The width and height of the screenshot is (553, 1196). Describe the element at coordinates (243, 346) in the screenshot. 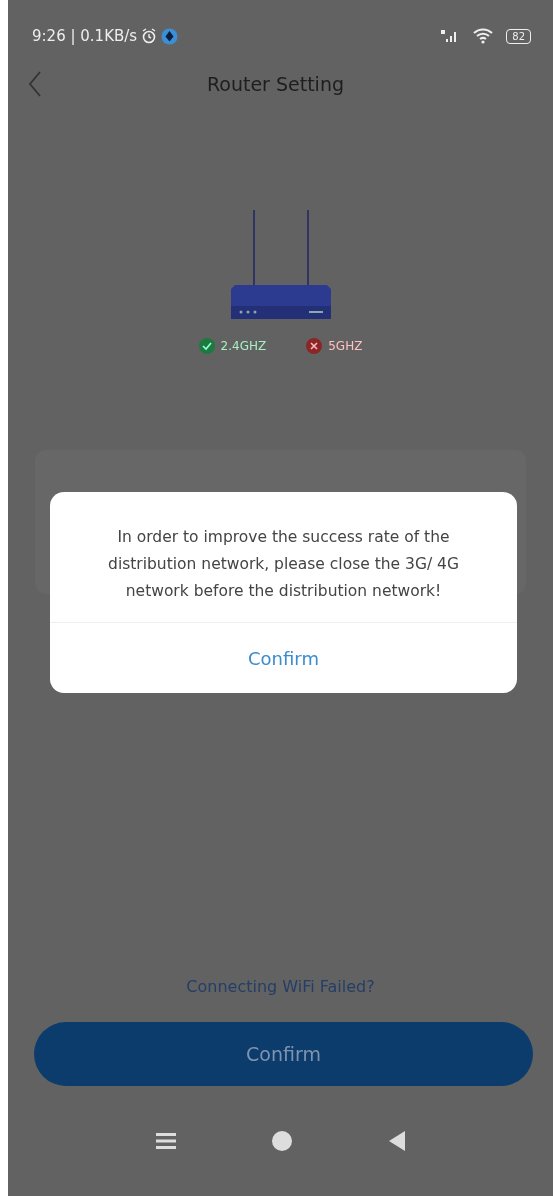

I see `band-label: 2.4GHZ` at that location.